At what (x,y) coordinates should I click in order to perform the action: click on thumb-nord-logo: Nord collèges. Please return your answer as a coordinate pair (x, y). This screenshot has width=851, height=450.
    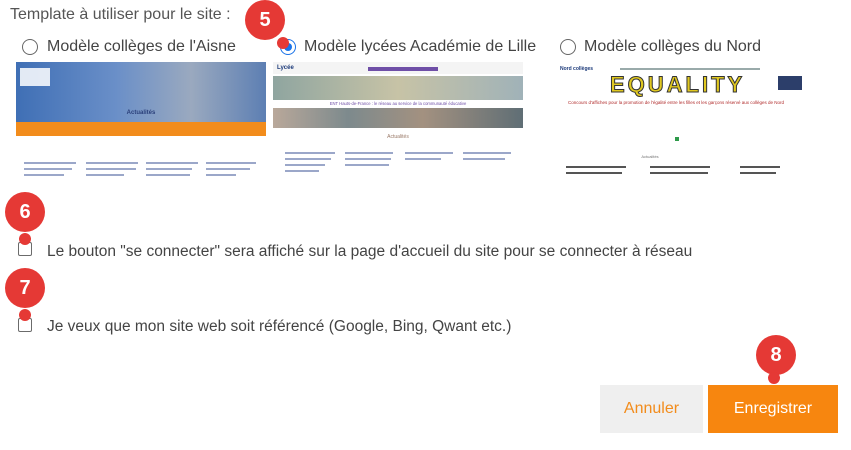
    Looking at the image, I should click on (577, 69).